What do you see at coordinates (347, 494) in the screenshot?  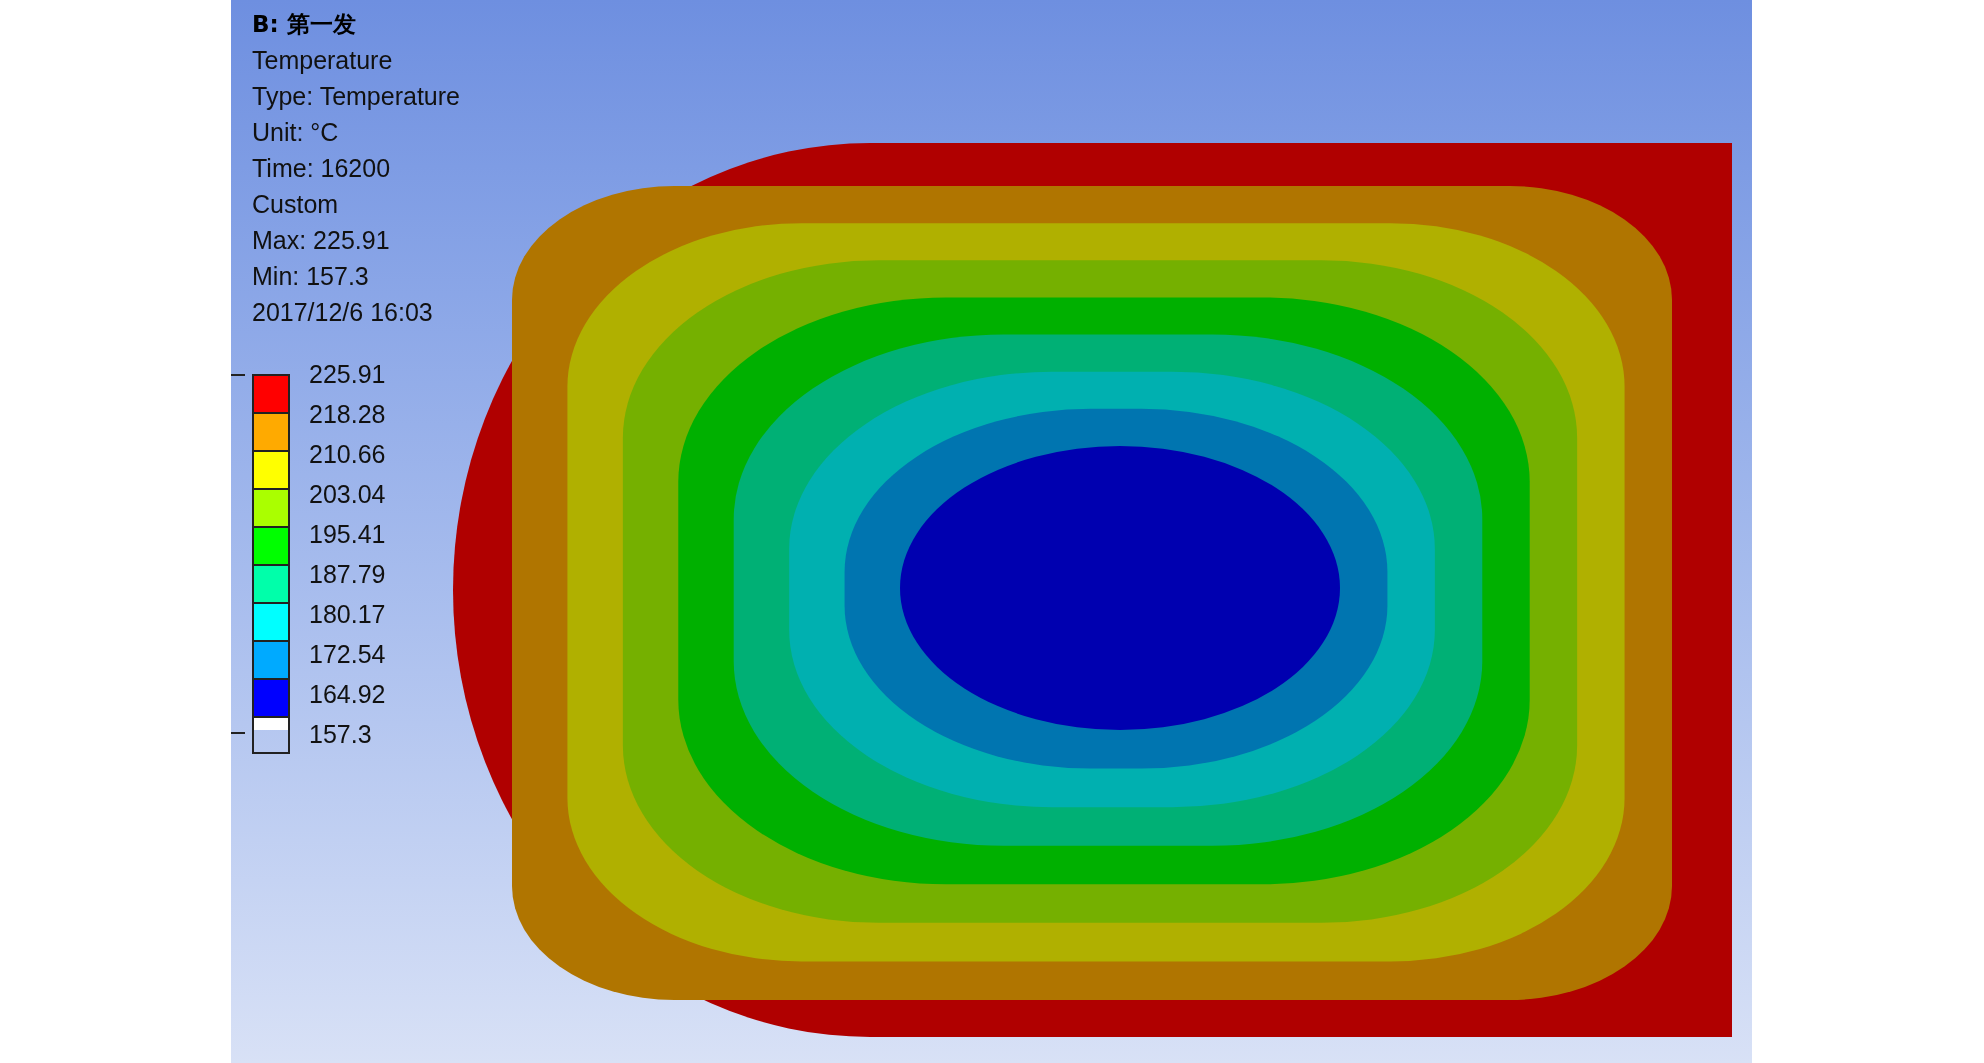 I see `legend-value-label: 203.04` at bounding box center [347, 494].